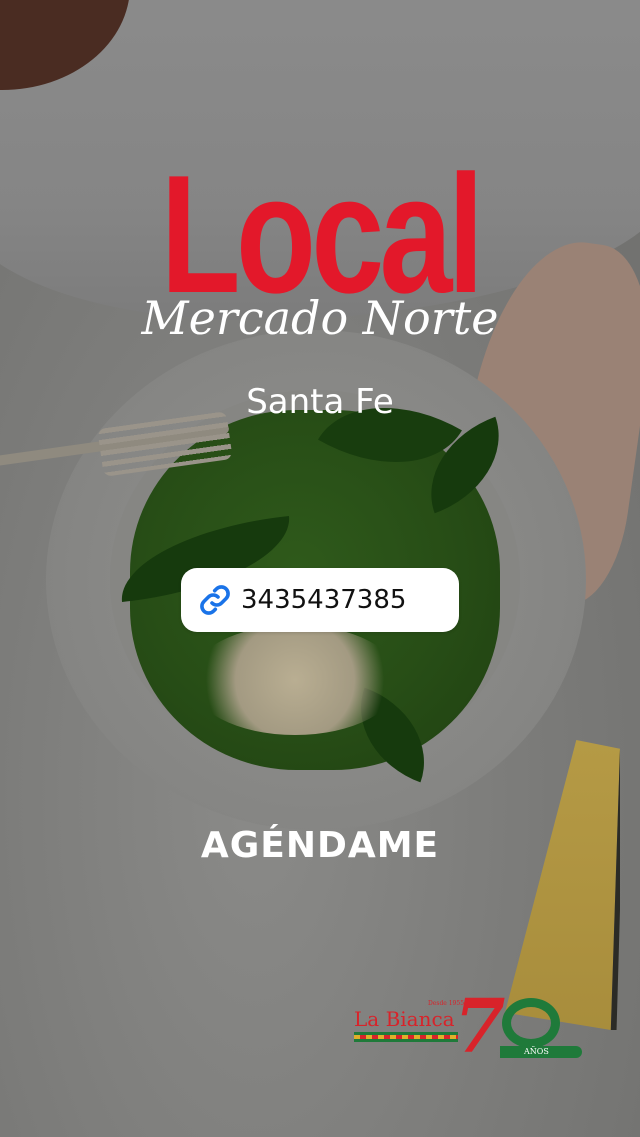 The image size is (640, 1137). I want to click on logo-number: 7, so click(480, 1027).